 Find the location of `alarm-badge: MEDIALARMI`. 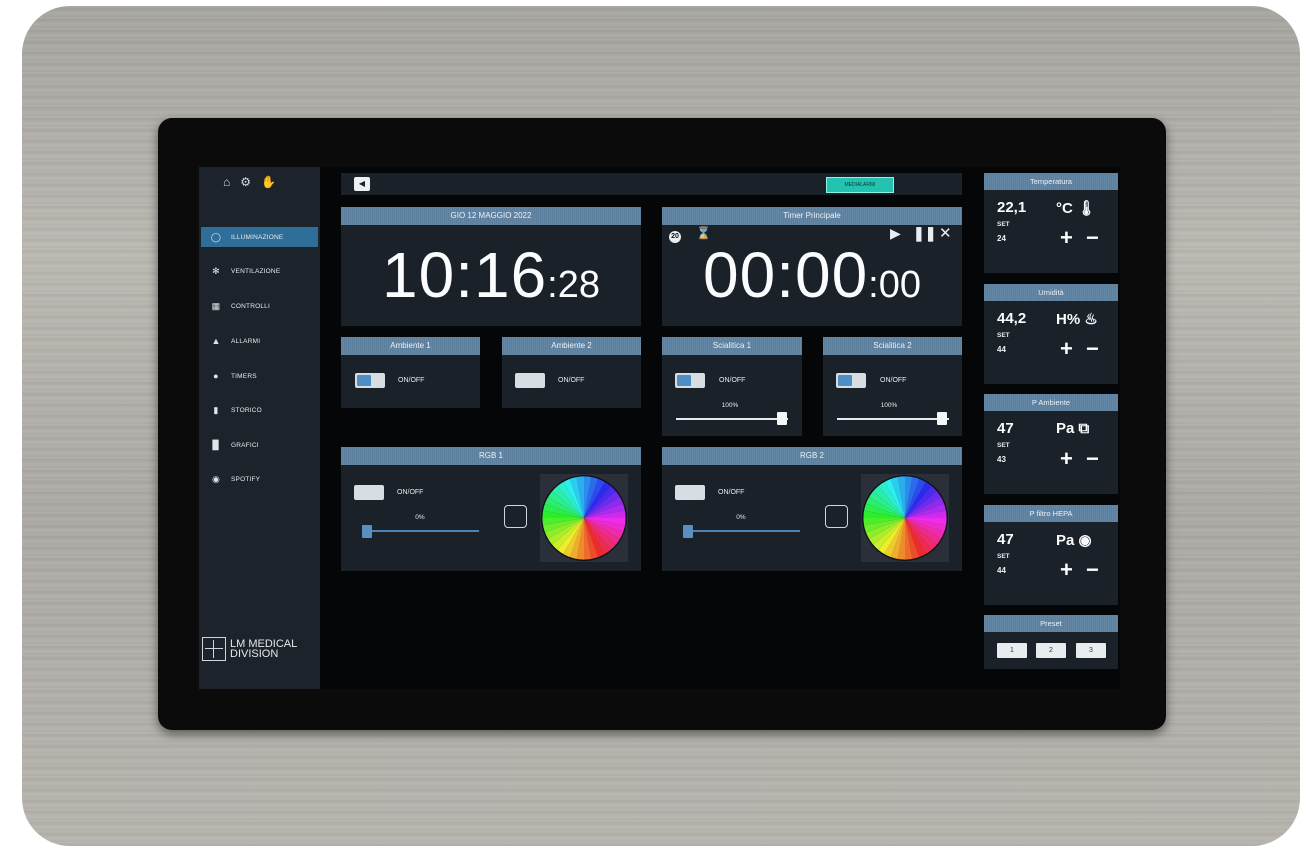

alarm-badge: MEDIALARMI is located at coordinates (860, 185).